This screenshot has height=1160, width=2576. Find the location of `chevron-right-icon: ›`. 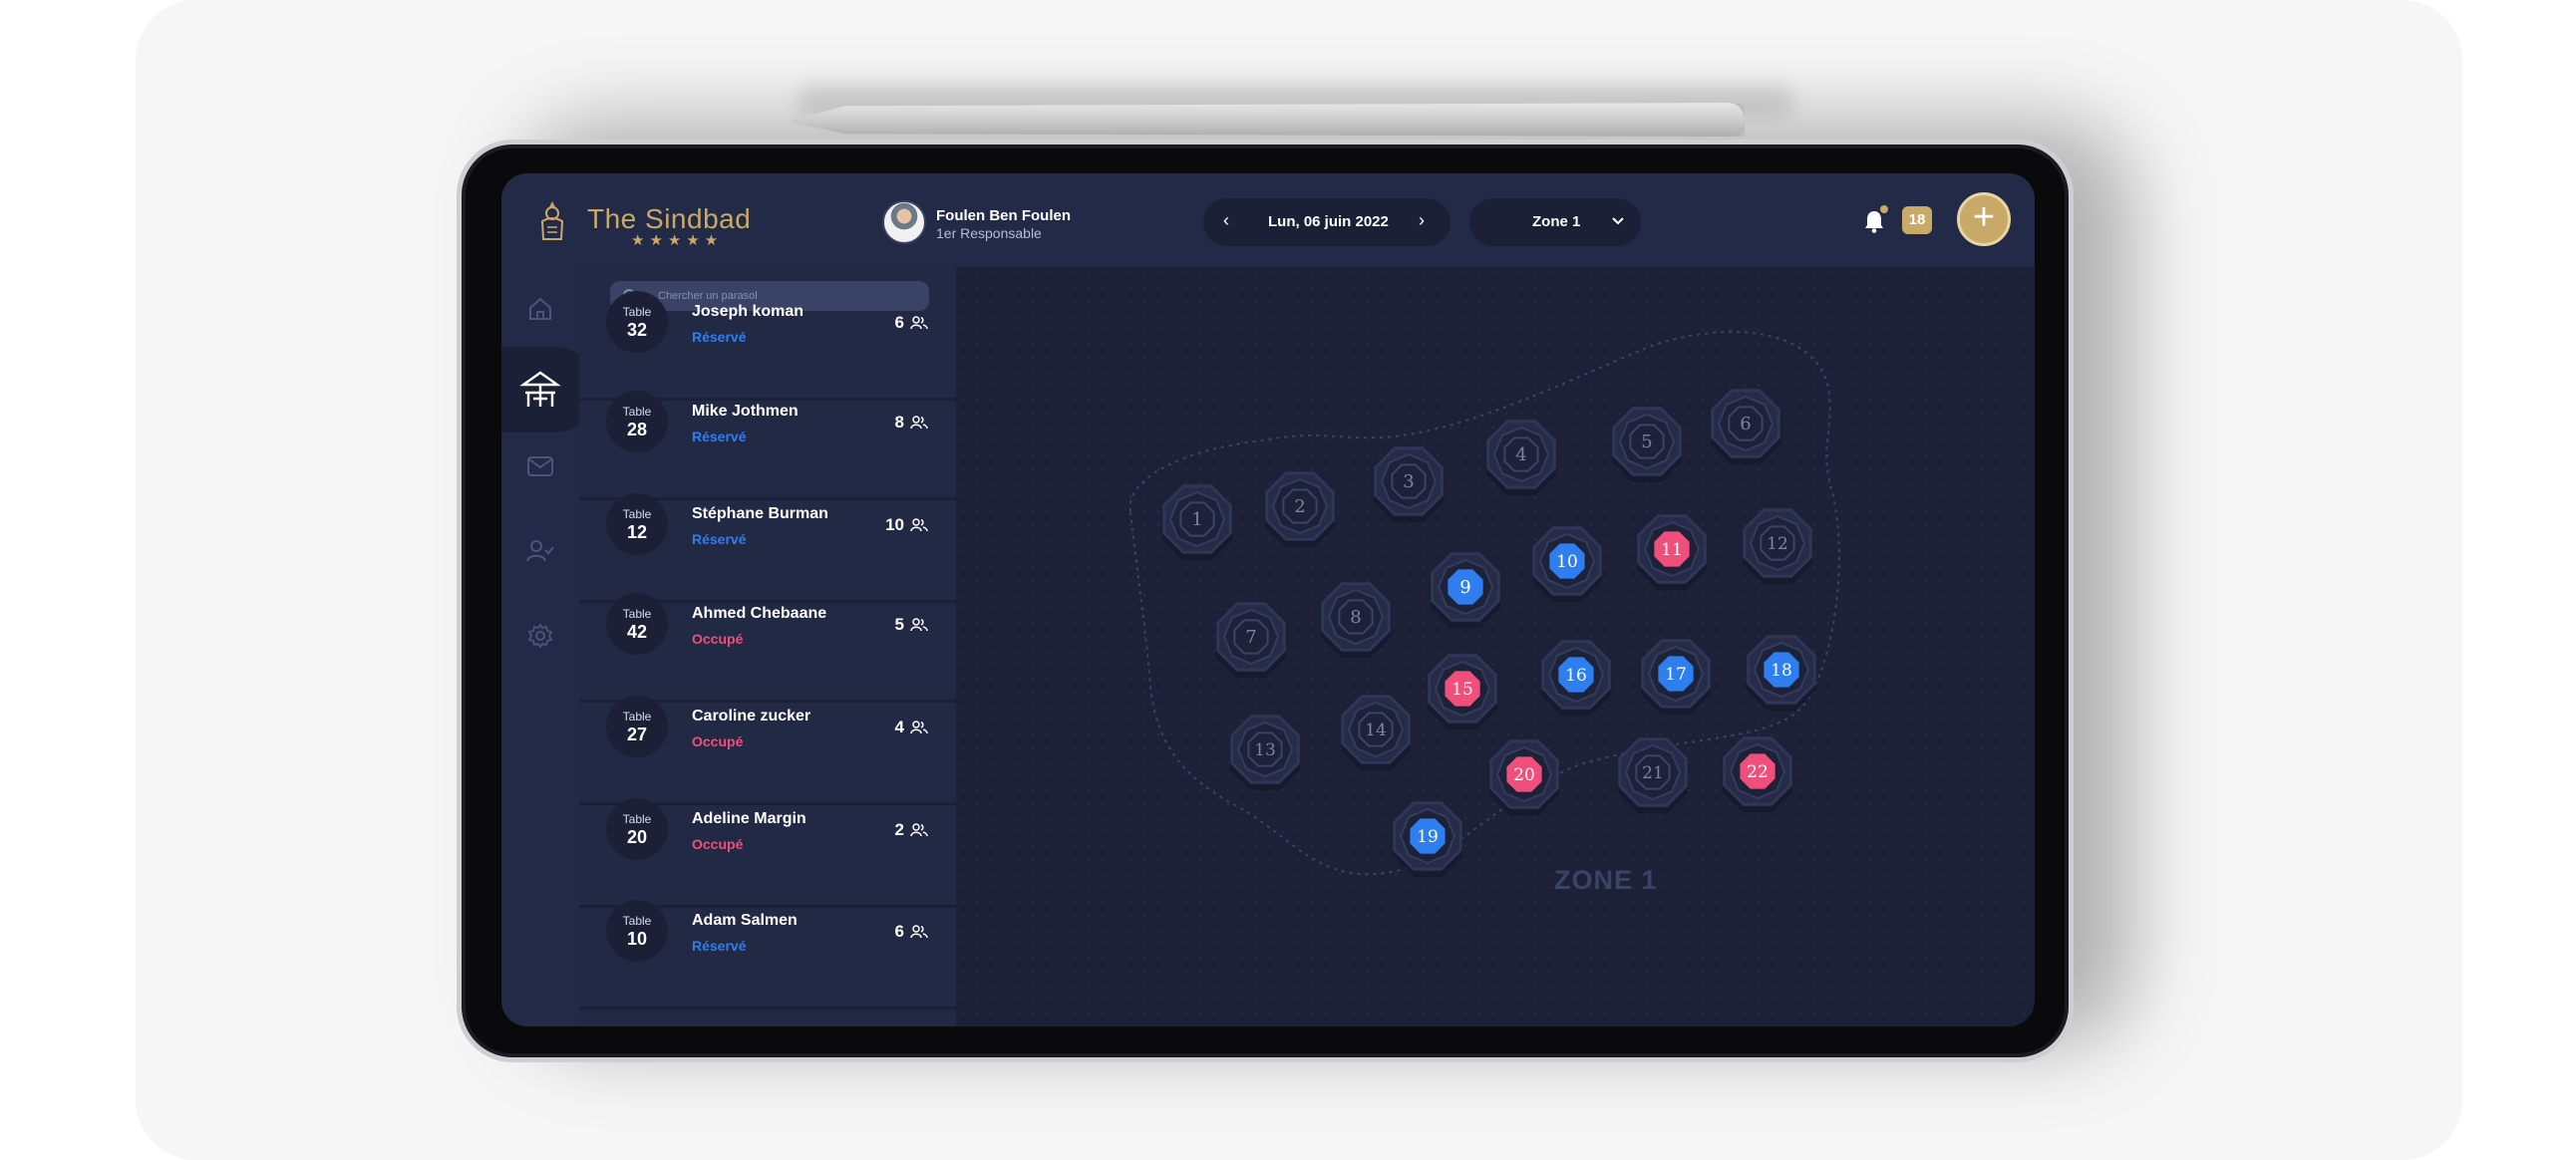

chevron-right-icon: › is located at coordinates (1422, 220).